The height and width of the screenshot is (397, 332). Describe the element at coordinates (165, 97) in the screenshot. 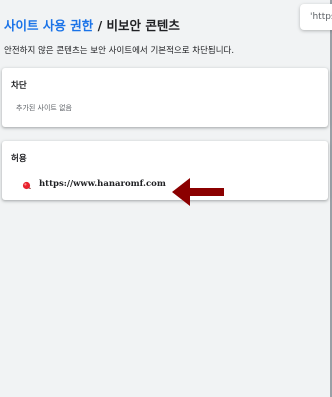

I see `block-section: 차단 추가된 사이트 없음` at that location.